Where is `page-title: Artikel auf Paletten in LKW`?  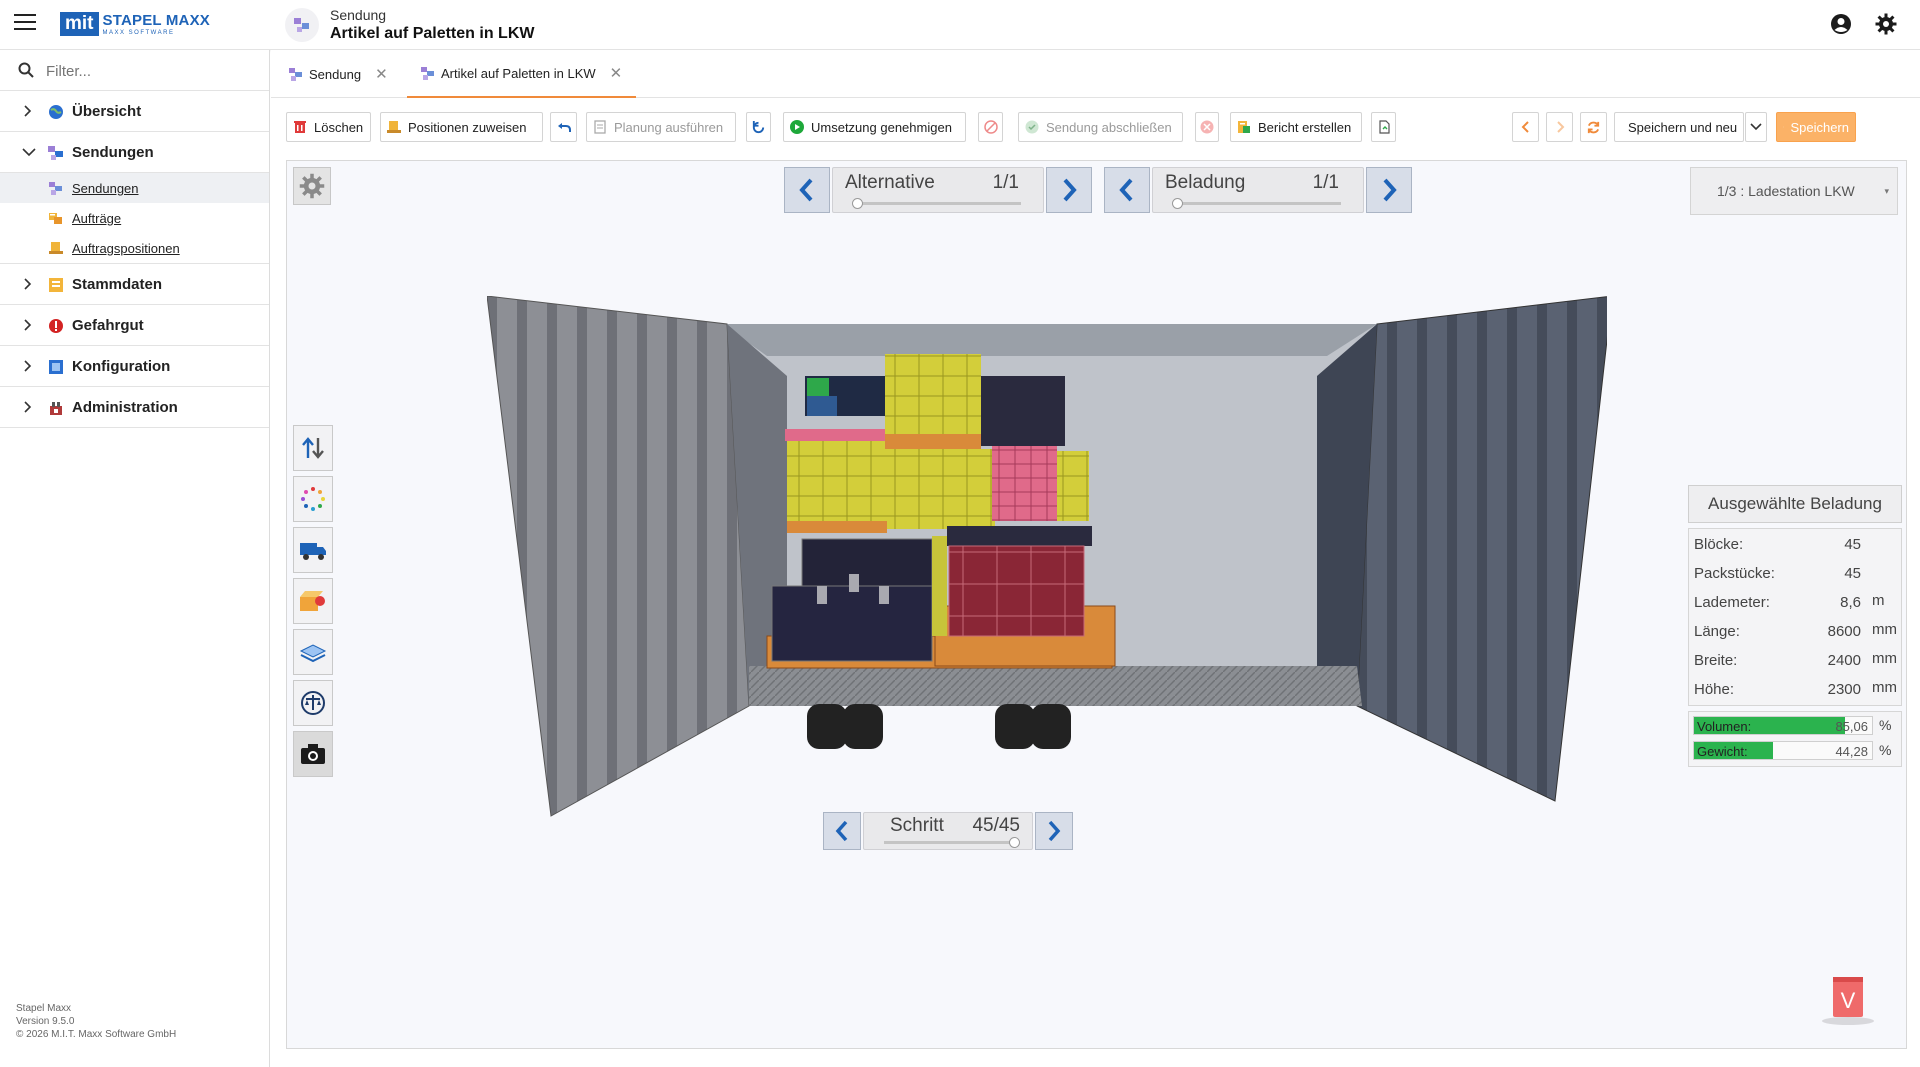 page-title: Artikel auf Paletten in LKW is located at coordinates (432, 33).